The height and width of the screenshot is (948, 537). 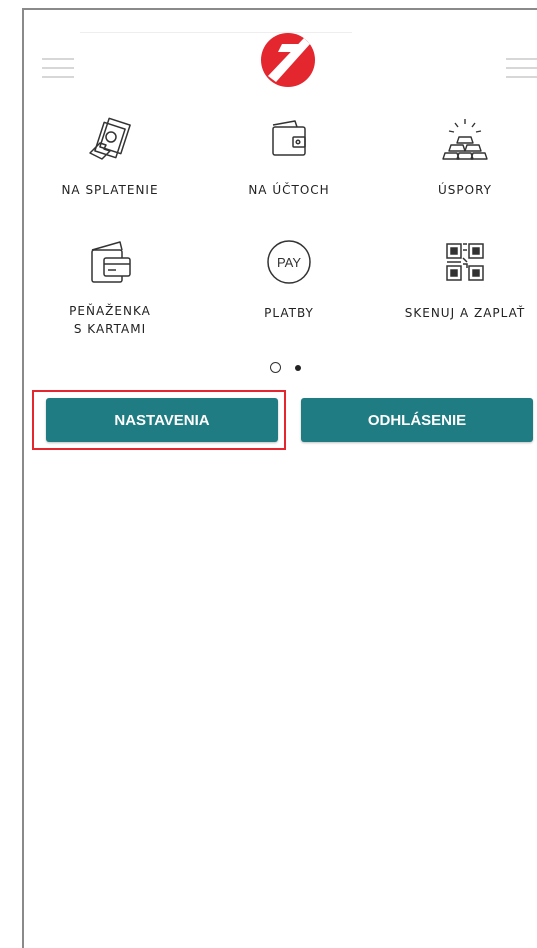 What do you see at coordinates (521, 68) in the screenshot?
I see `menu-right-icon` at bounding box center [521, 68].